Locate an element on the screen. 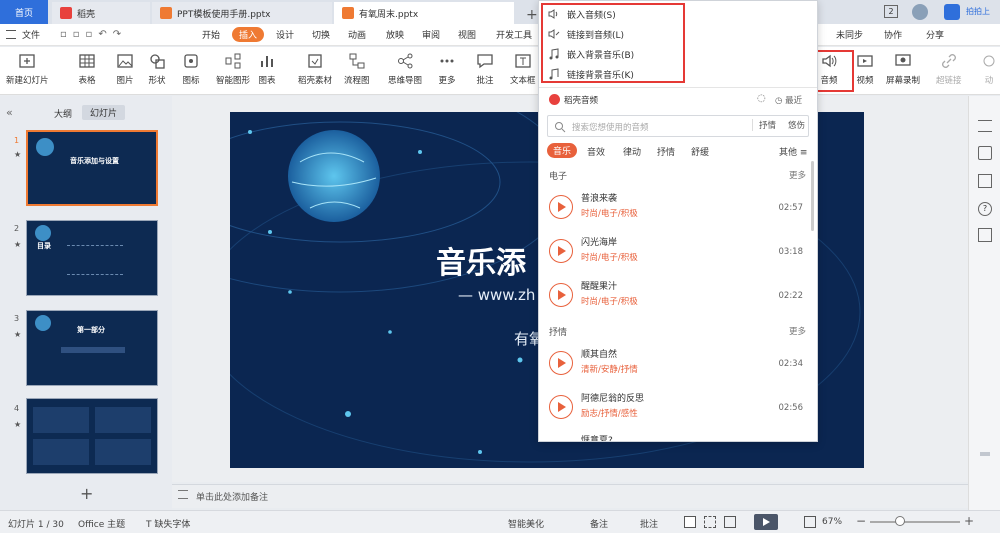  share-button: 分享 is located at coordinates (935, 34).